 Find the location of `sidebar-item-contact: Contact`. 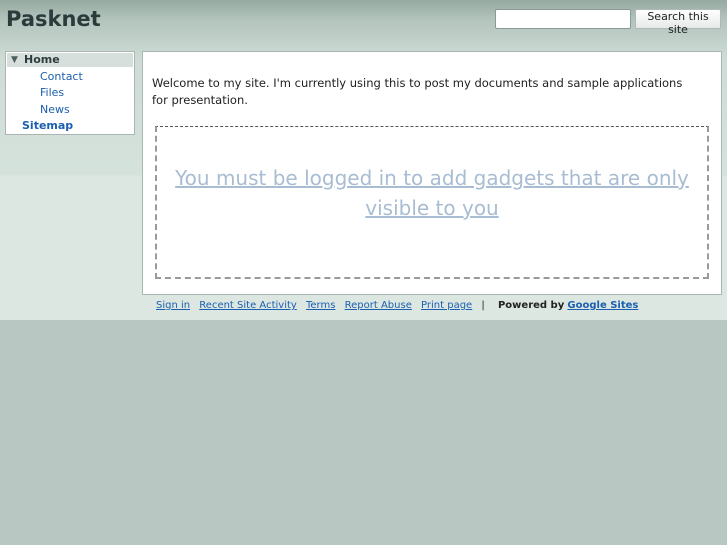

sidebar-item-contact: Contact is located at coordinates (61, 76).